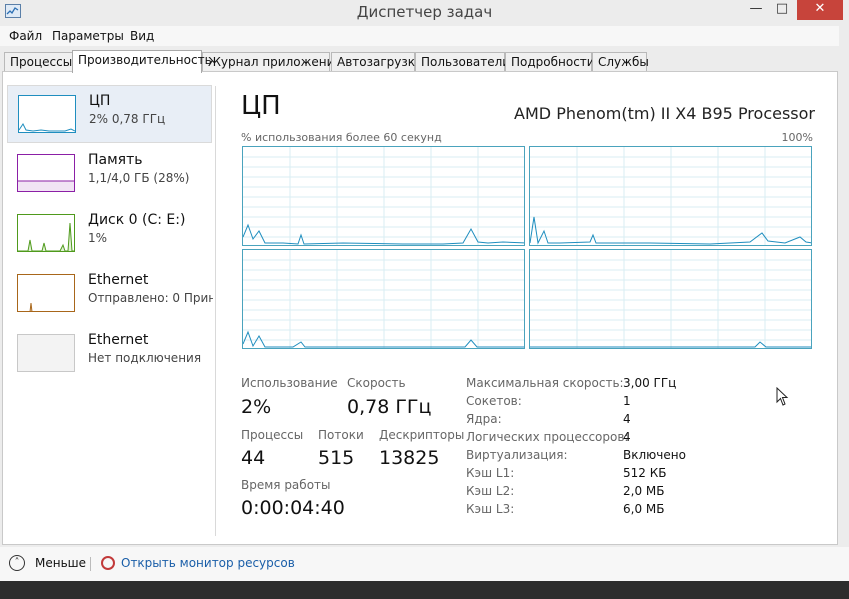  What do you see at coordinates (462, 62) in the screenshot?
I see `tab-users: Пользователи` at bounding box center [462, 62].